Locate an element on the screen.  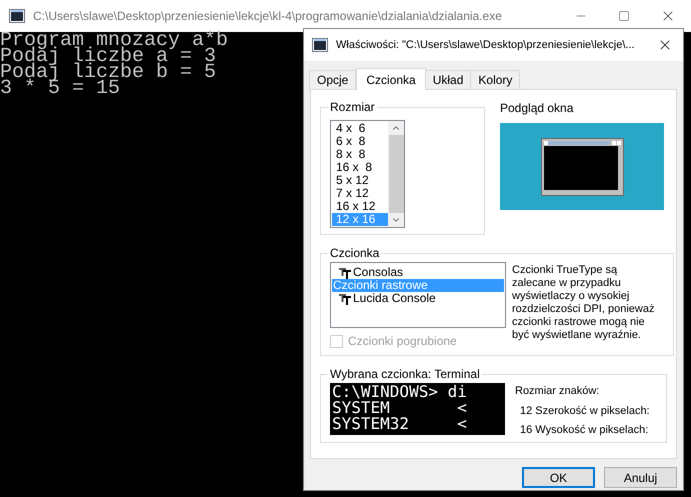
group-label: Czcionka is located at coordinates (354, 253).